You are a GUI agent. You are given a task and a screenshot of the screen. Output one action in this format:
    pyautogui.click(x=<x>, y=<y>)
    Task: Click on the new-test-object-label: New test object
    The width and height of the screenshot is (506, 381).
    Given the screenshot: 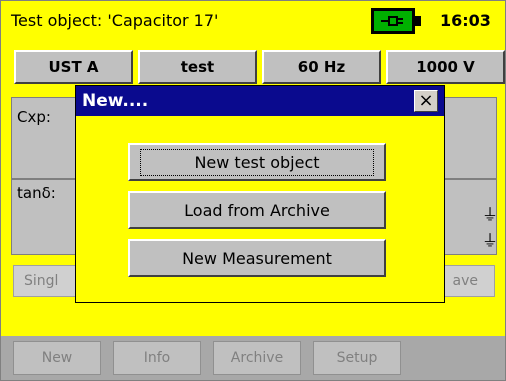 What is the action you would take?
    pyautogui.click(x=257, y=162)
    